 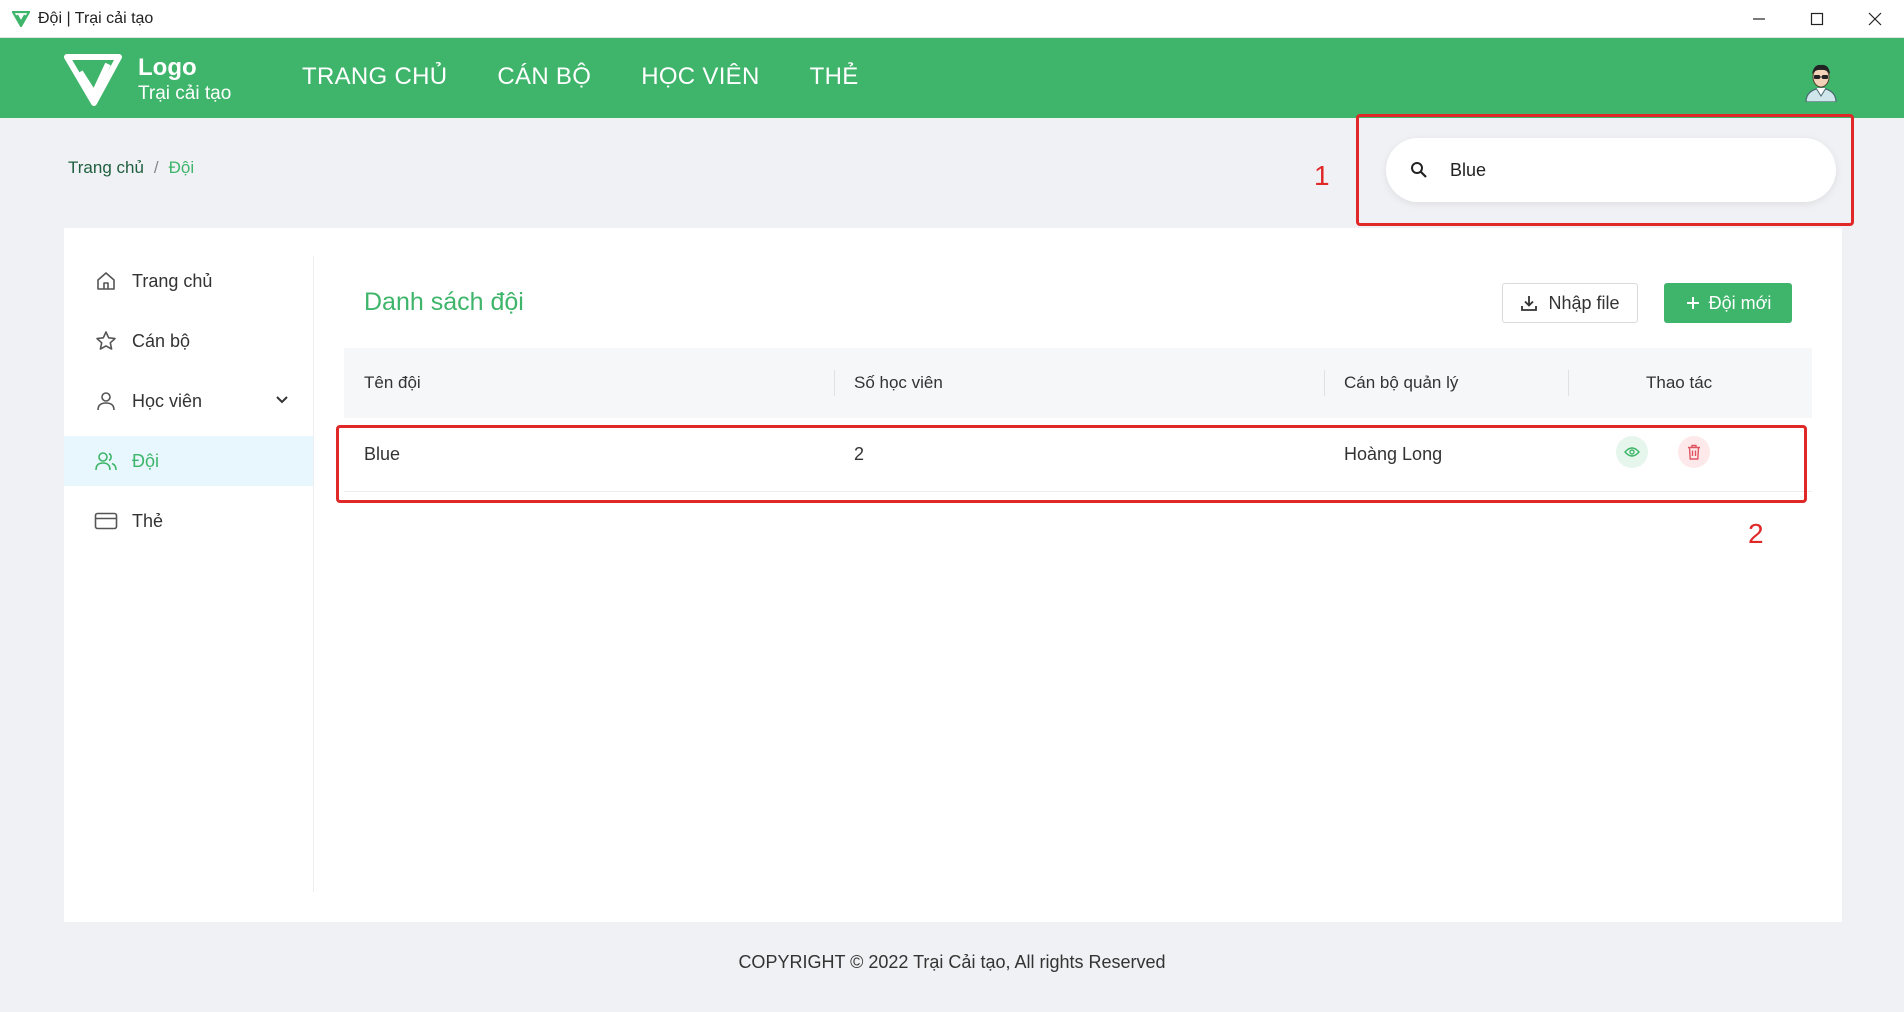 I want to click on column-header-count: Số học viên, so click(x=898, y=383).